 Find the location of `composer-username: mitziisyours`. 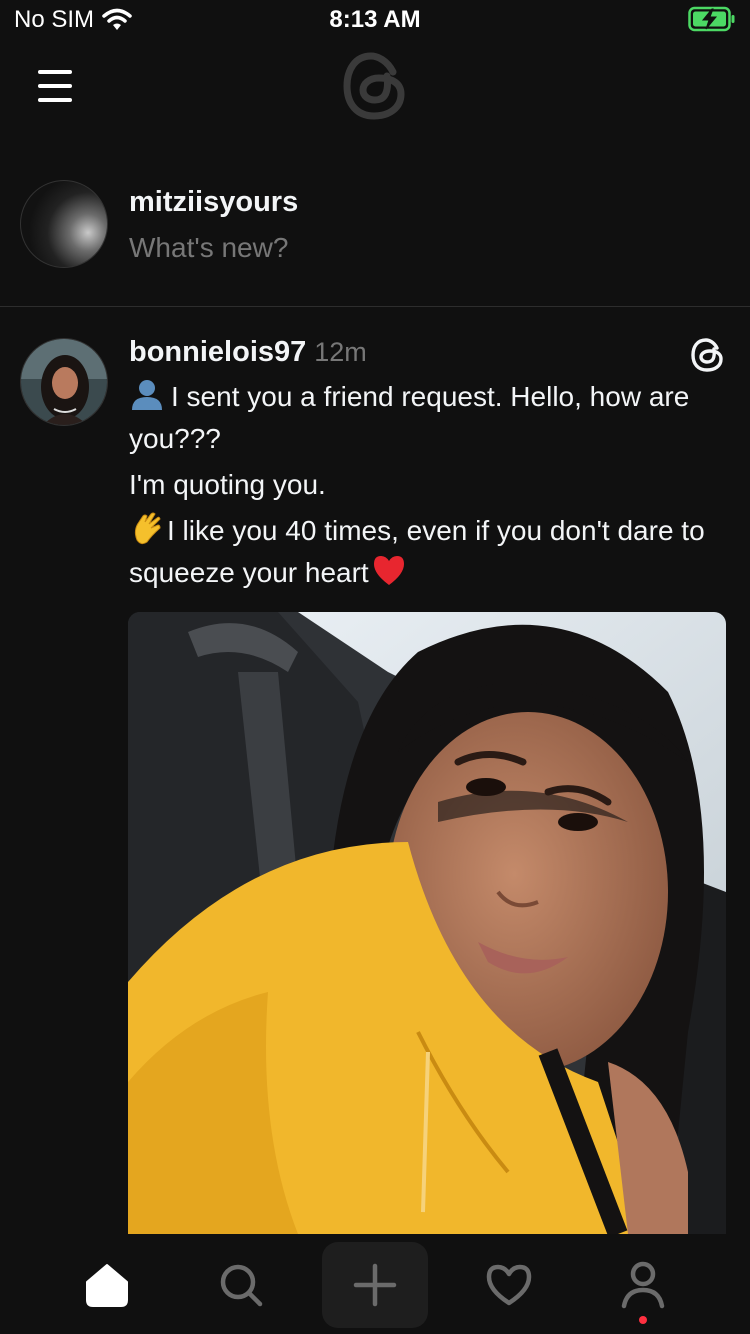

composer-username: mitziisyours is located at coordinates (214, 202).